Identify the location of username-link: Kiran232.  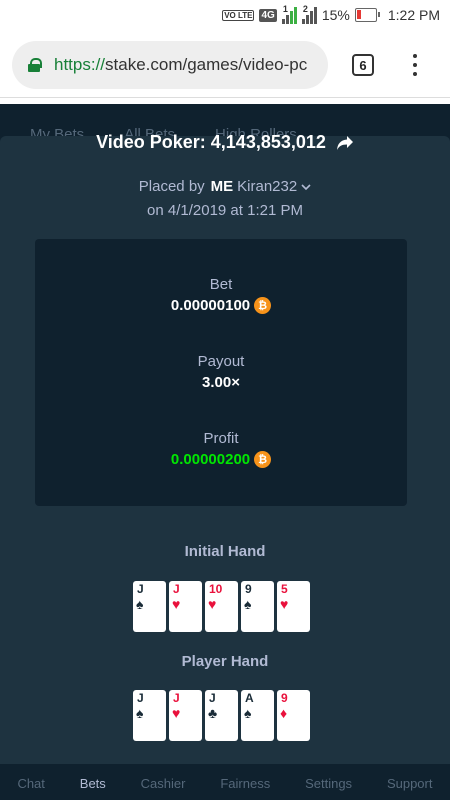
(267, 186).